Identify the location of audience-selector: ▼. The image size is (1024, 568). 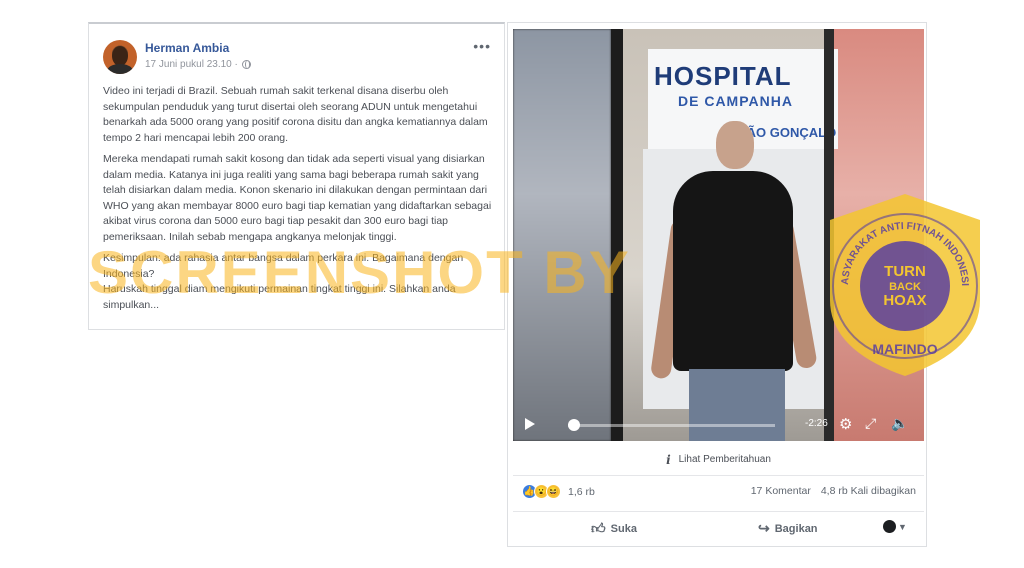
(895, 526).